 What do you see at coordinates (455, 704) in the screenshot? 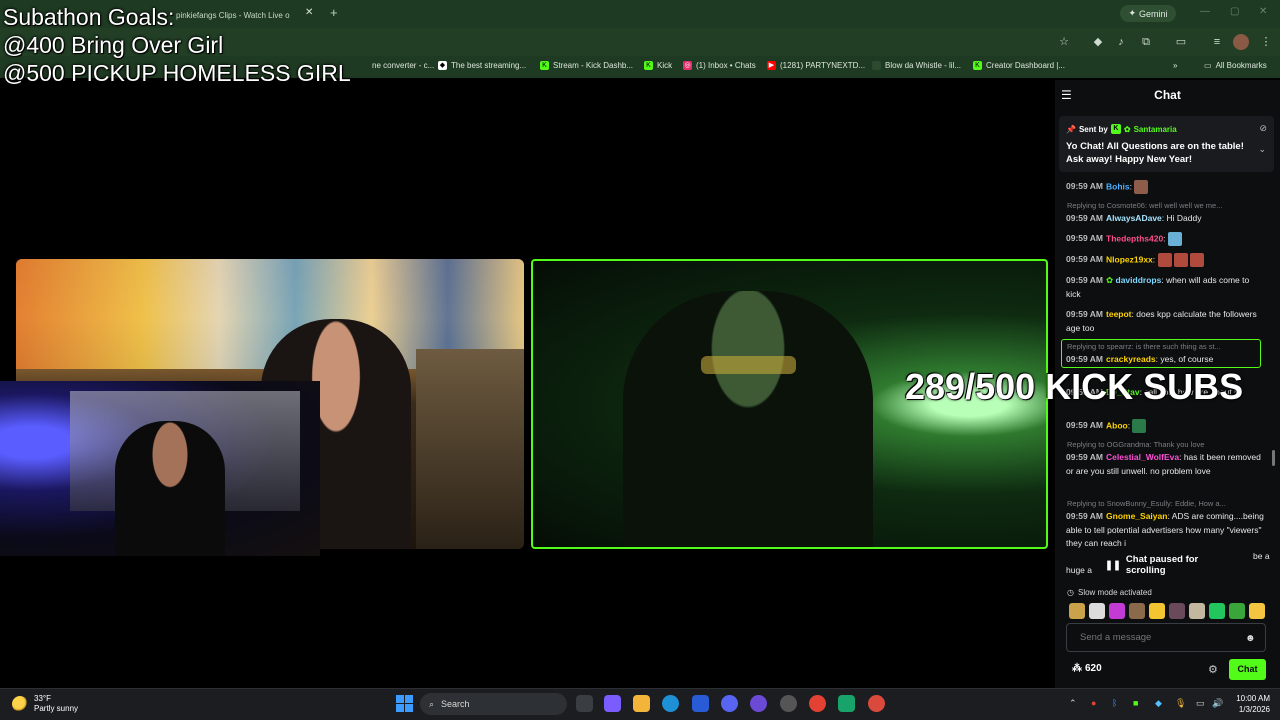
I see `search-label: Search` at bounding box center [455, 704].